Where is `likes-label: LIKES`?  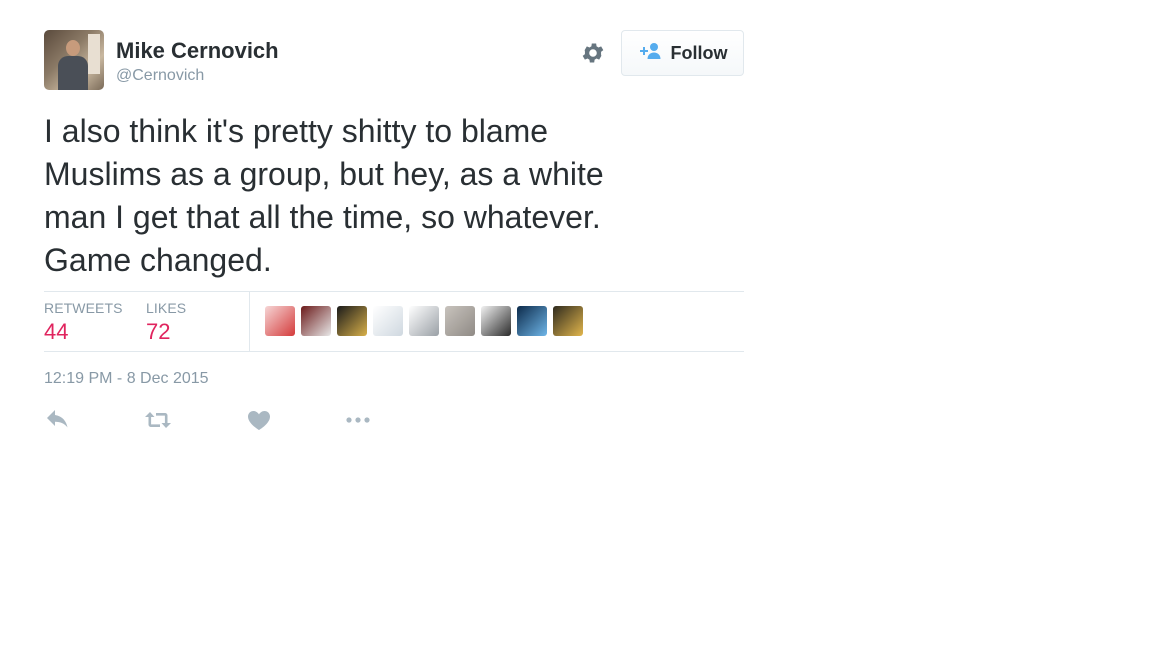
likes-label: LIKES is located at coordinates (166, 308).